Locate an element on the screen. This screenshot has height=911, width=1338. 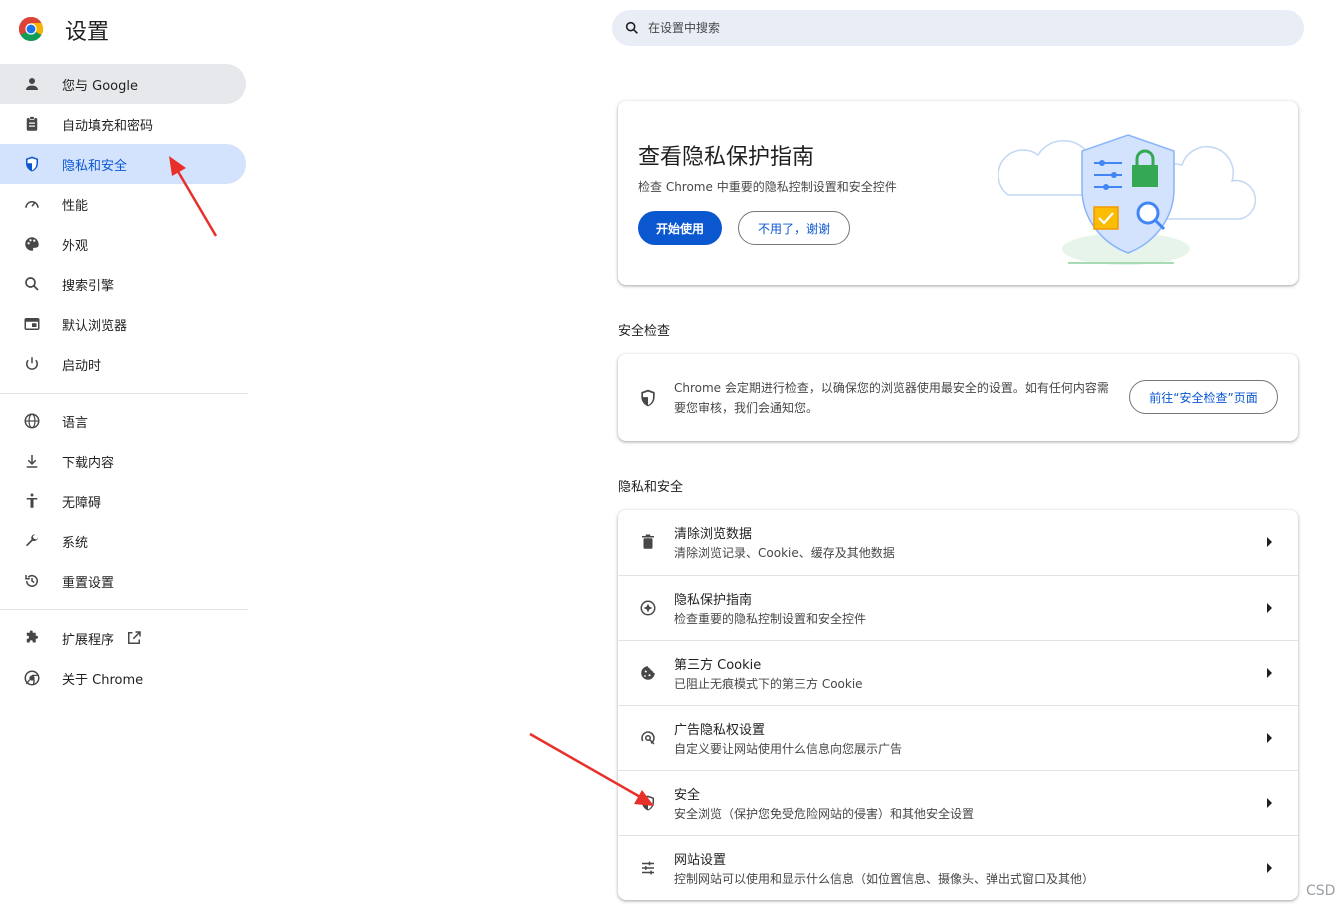
privacy-security-label: 隐私和安全 is located at coordinates (651, 487).